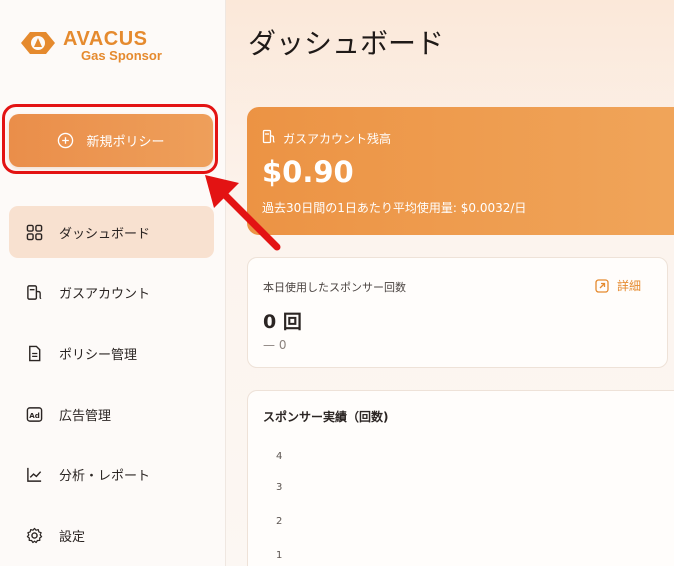 This screenshot has height=566, width=674. Describe the element at coordinates (105, 476) in the screenshot. I see `sidebar-item-label: 分析・レポート` at that location.